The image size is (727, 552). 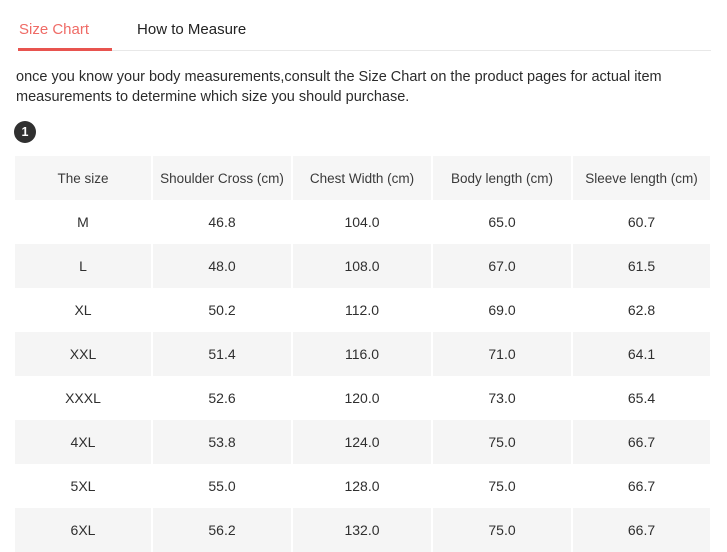 What do you see at coordinates (84, 398) in the screenshot?
I see `cell-size: XXXL` at bounding box center [84, 398].